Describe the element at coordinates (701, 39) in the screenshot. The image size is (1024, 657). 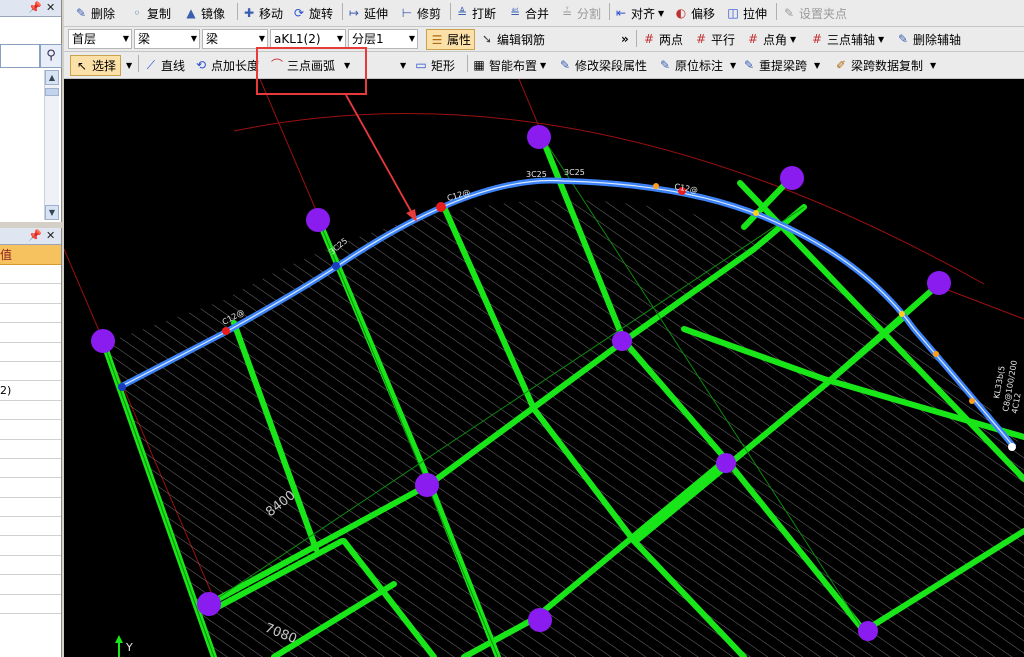
I see `parallel-icon: #` at that location.